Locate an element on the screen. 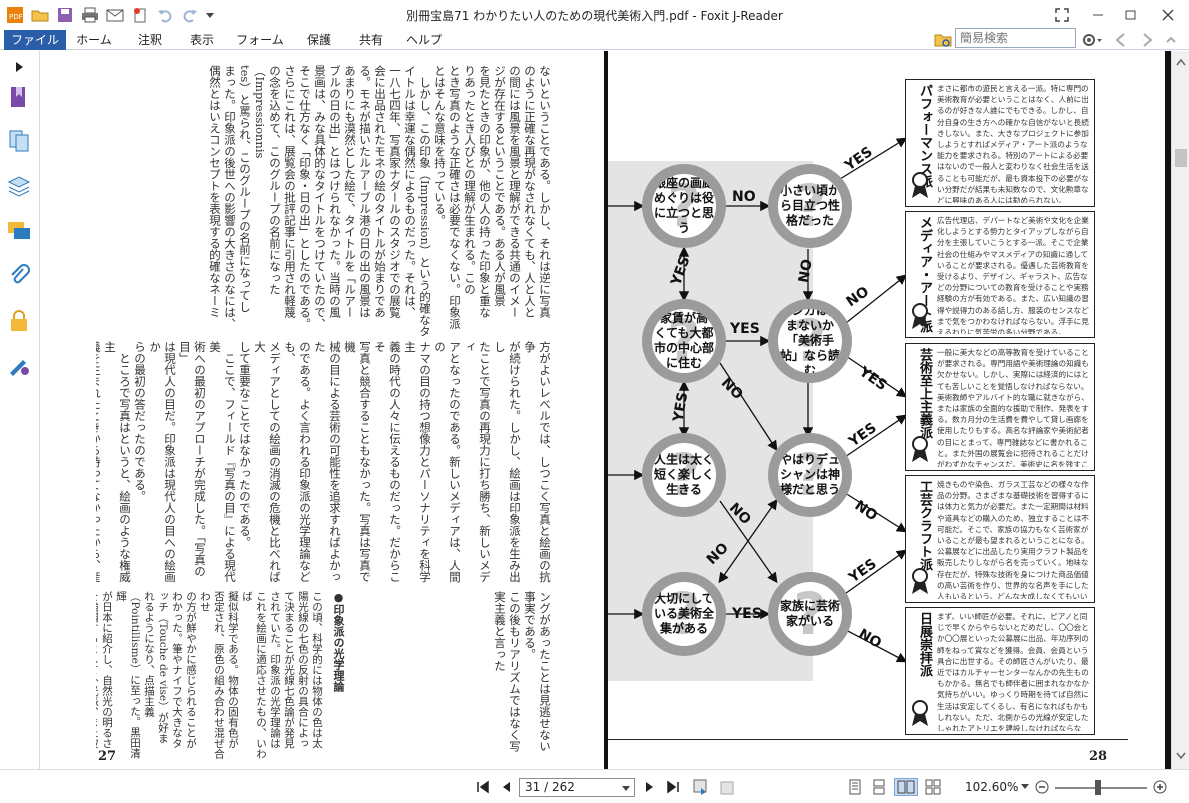 This screenshot has height=803, width=1189. tab-protect: 保護 is located at coordinates (319, 40).